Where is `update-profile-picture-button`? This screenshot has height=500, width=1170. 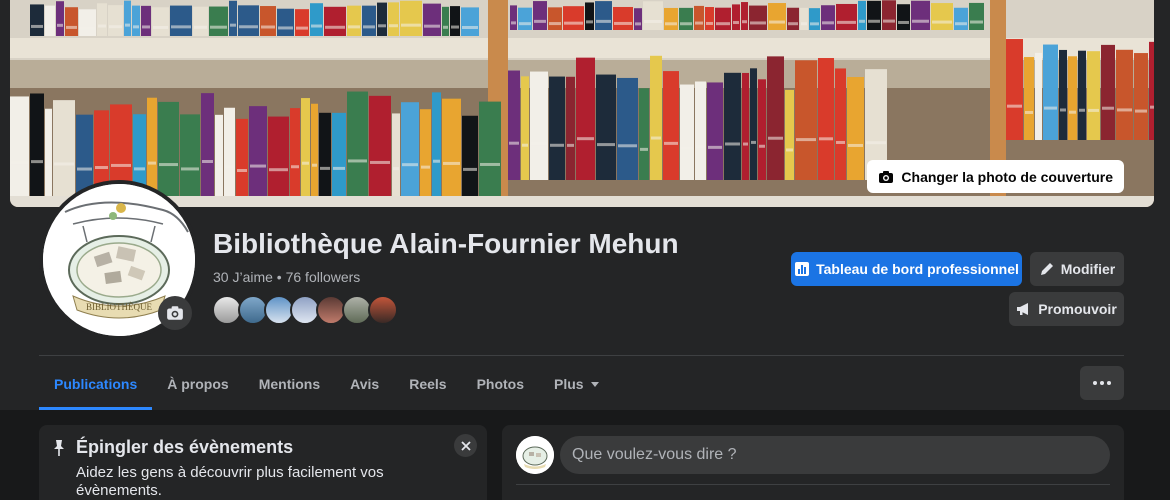 update-profile-picture-button is located at coordinates (175, 313).